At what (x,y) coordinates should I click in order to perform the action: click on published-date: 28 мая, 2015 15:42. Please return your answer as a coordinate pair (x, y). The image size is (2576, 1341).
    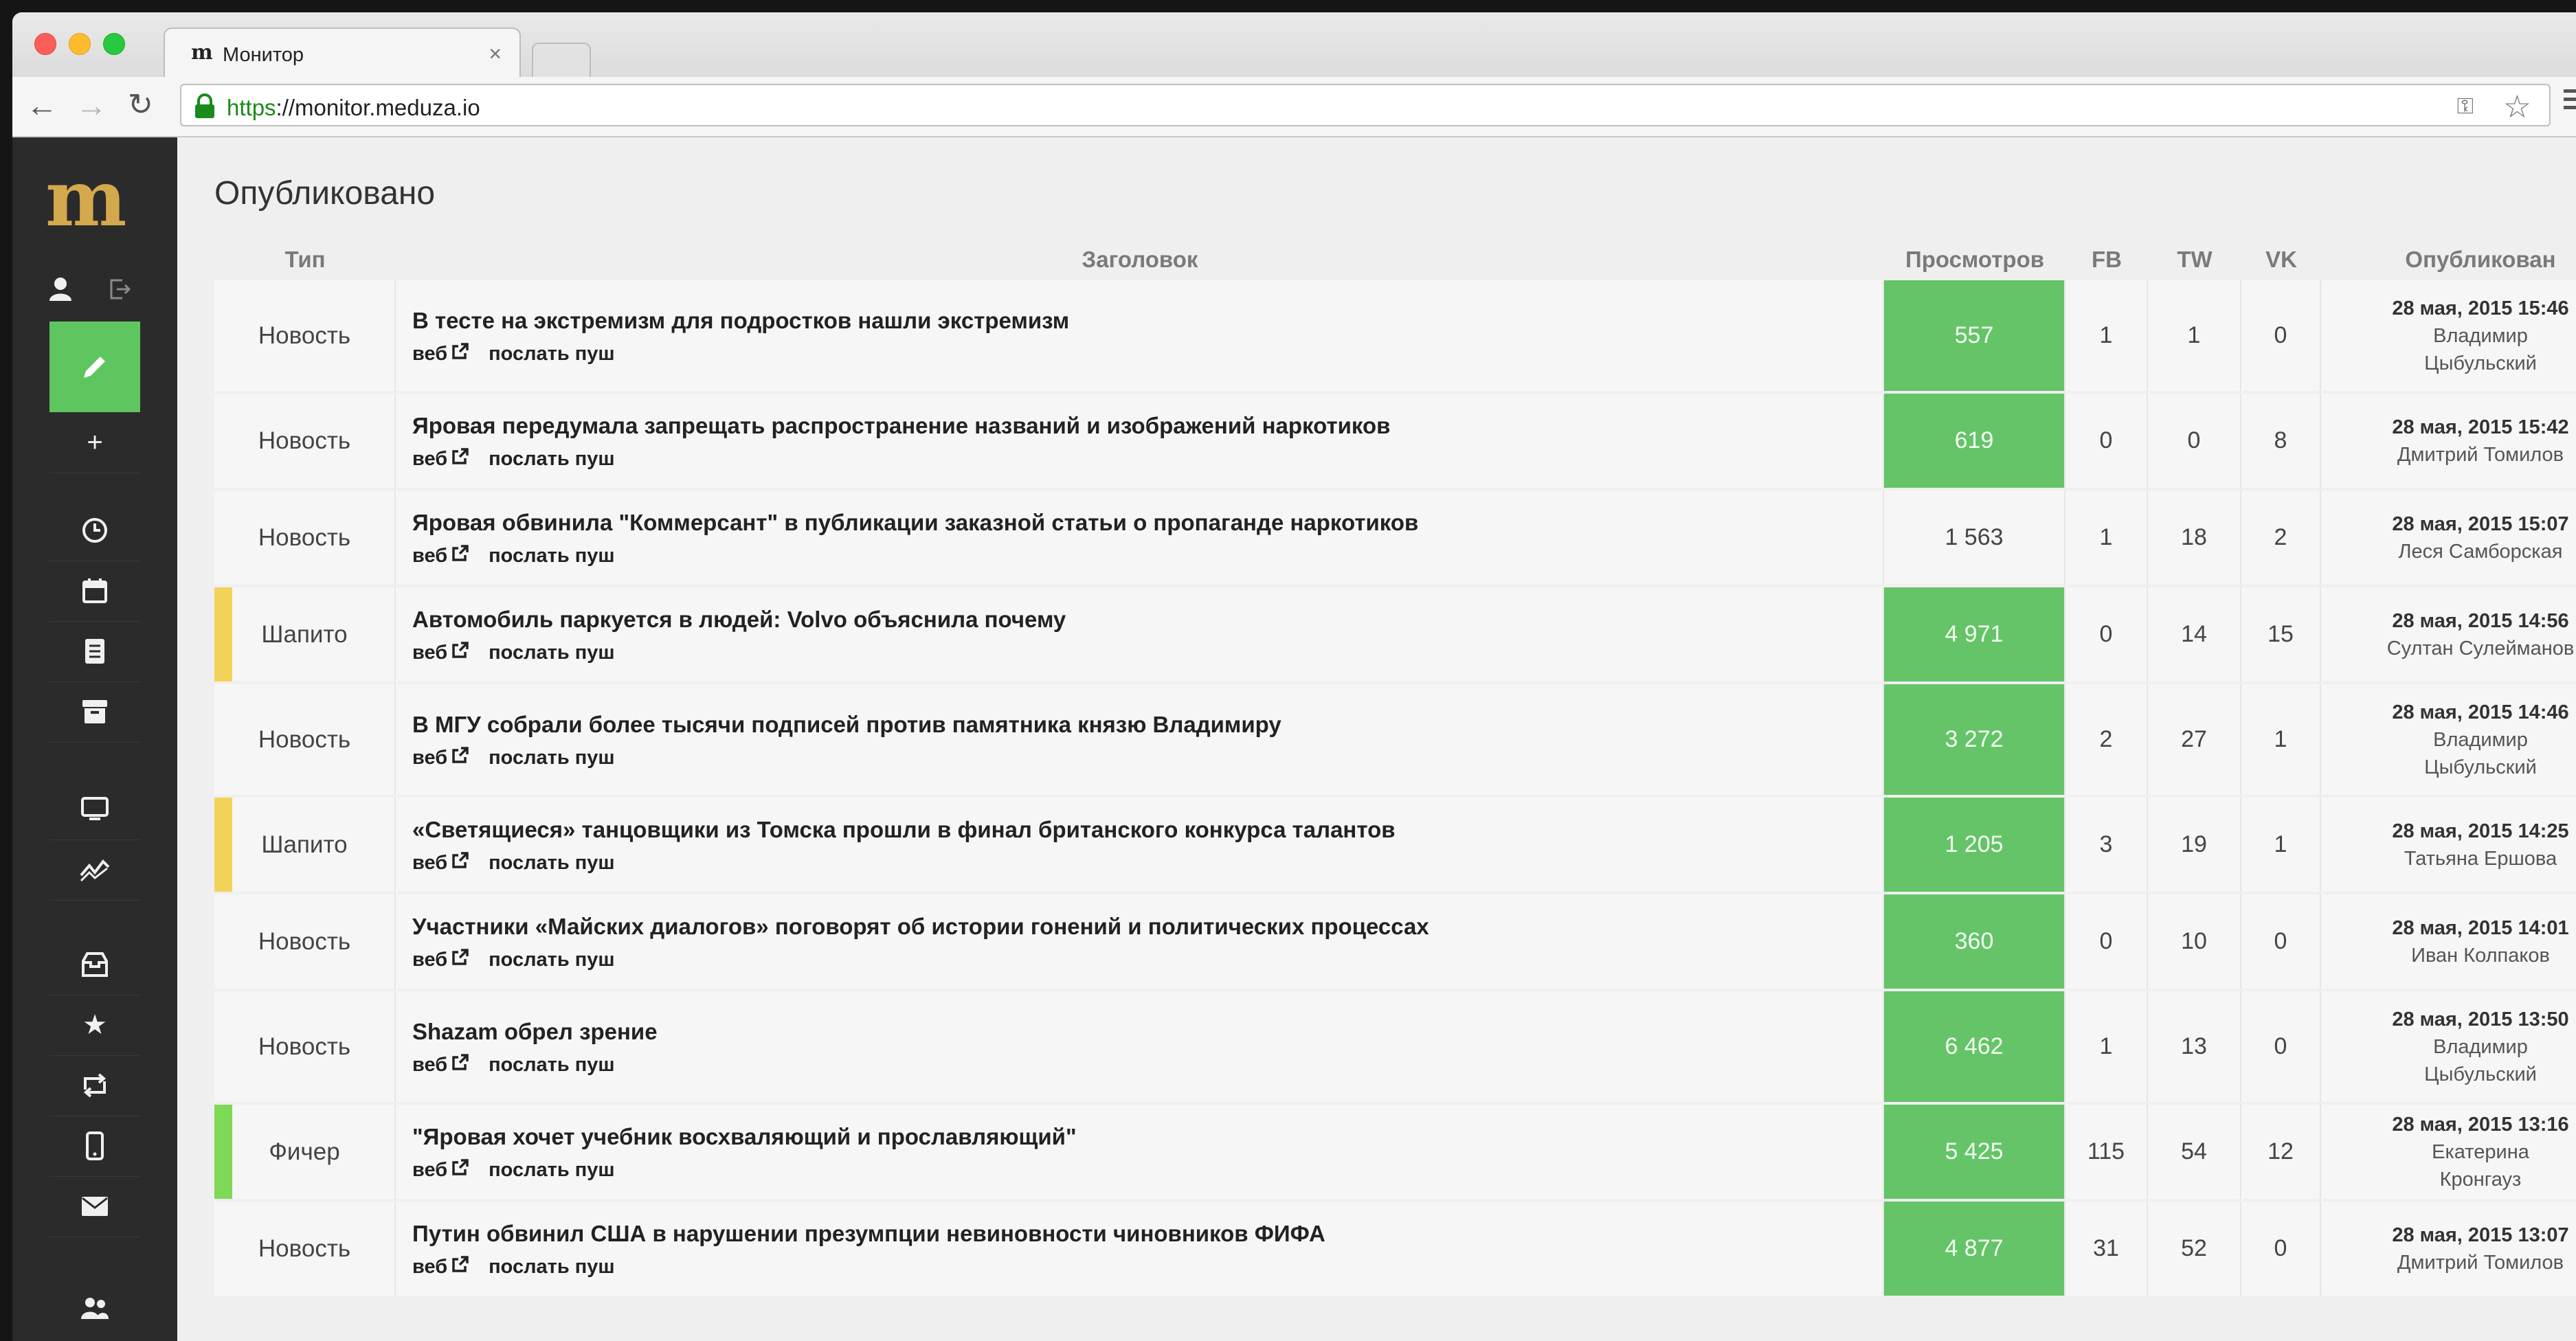
    Looking at the image, I should click on (2480, 427).